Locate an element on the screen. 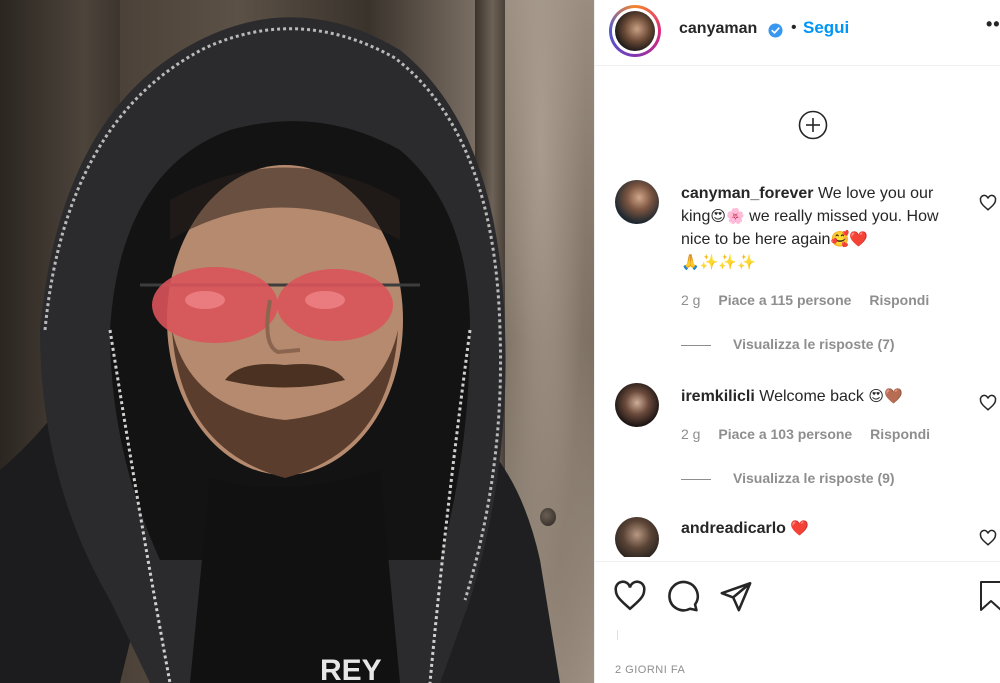  follow-button: Segui is located at coordinates (826, 28).